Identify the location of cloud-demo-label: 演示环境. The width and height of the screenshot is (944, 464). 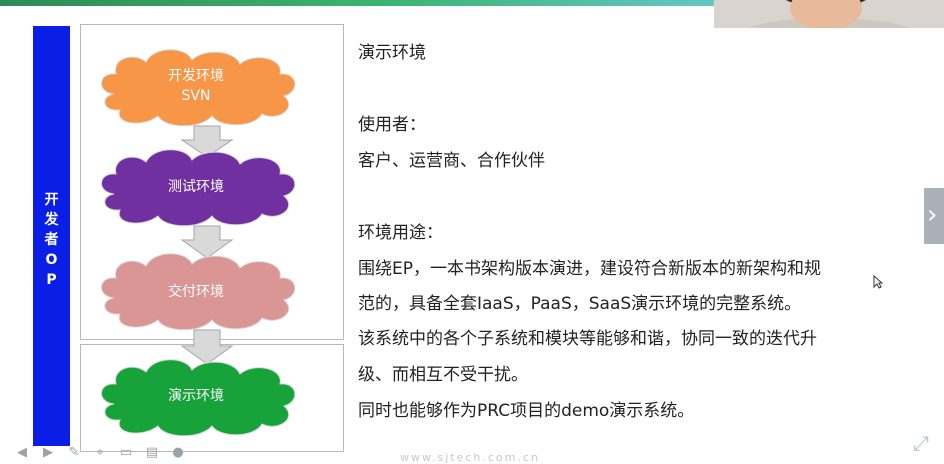
(196, 396).